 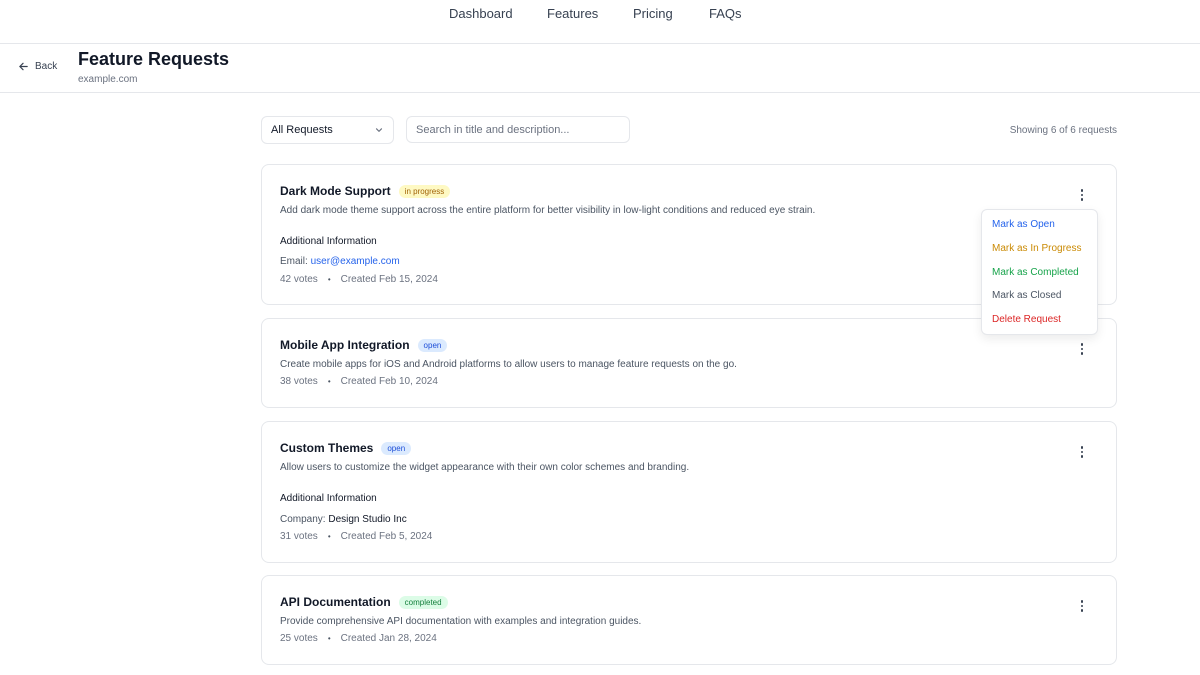 What do you see at coordinates (302, 130) in the screenshot?
I see `status-filter-value: All Requests` at bounding box center [302, 130].